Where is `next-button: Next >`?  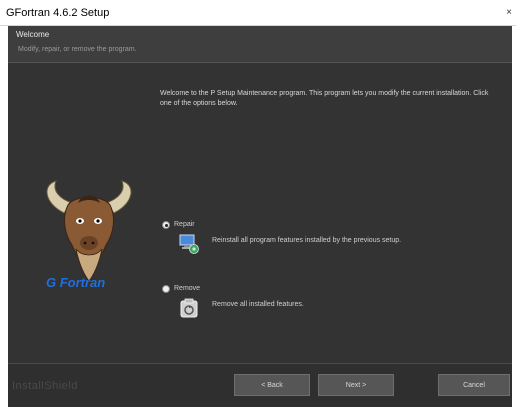 next-button: Next > is located at coordinates (356, 385).